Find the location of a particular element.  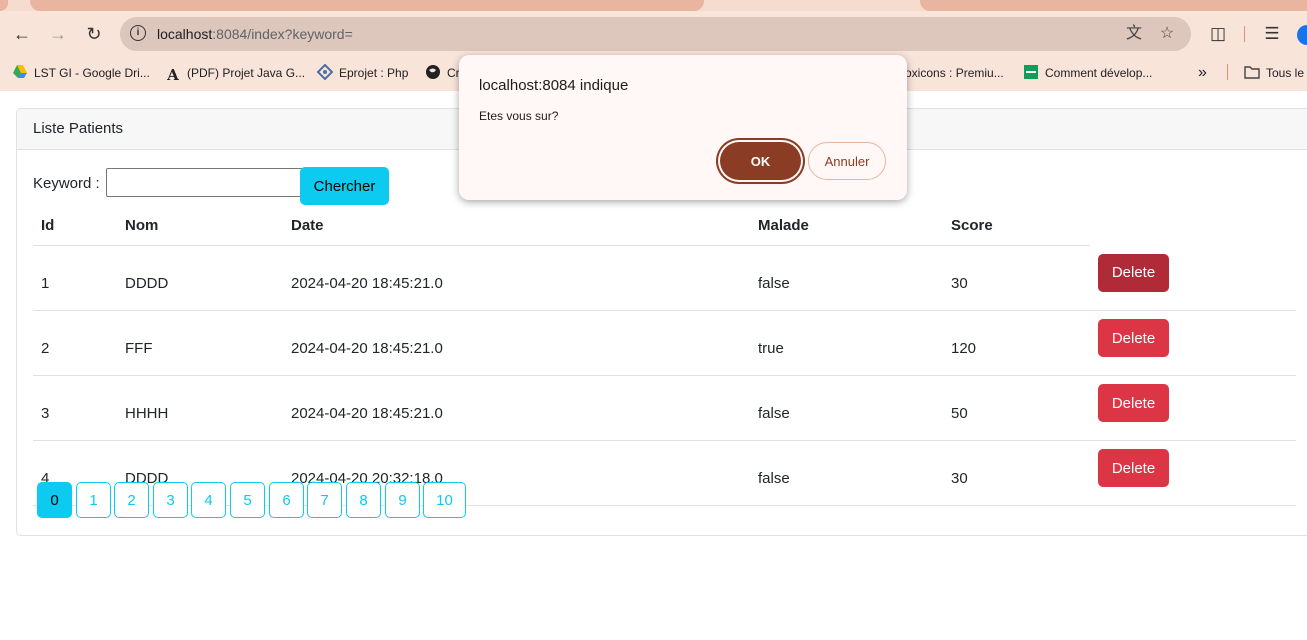

cell-id: 1 is located at coordinates (75, 278).